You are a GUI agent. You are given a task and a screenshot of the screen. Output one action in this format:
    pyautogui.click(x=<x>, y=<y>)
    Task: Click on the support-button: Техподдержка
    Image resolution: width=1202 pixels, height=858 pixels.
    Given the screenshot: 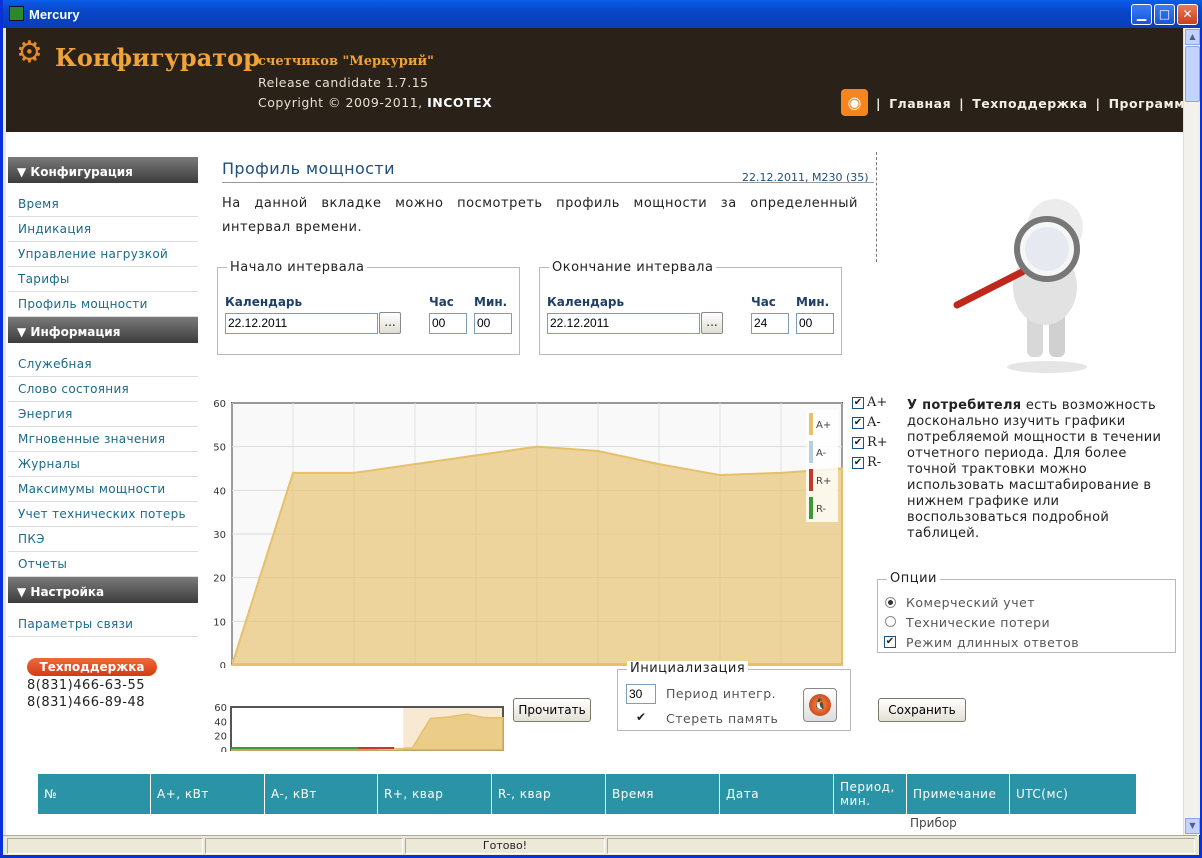 What is the action you would take?
    pyautogui.click(x=92, y=667)
    